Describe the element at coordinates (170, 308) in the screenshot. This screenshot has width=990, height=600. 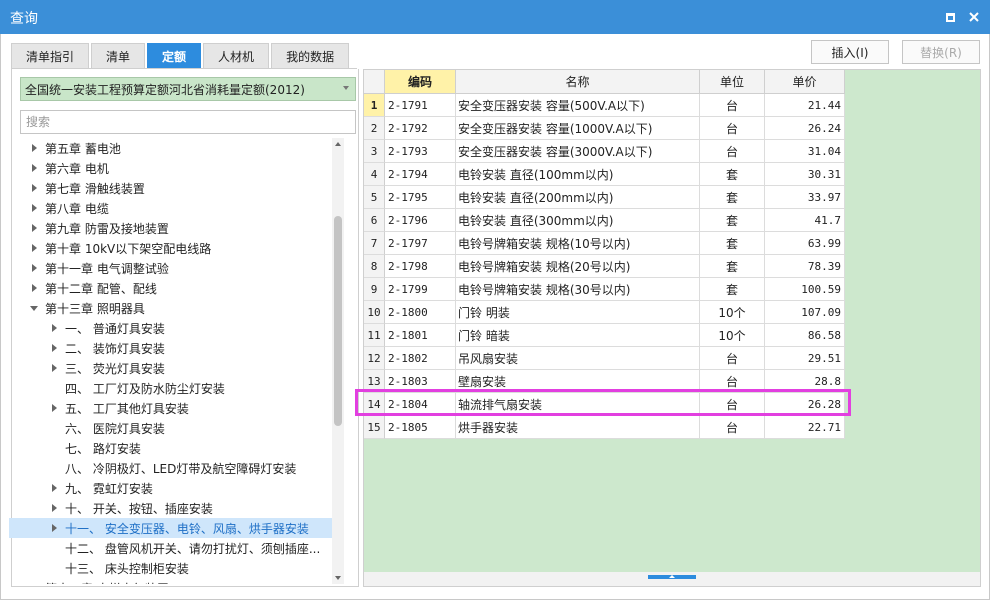
I see `tree-item: 第十三章 照明器具` at that location.